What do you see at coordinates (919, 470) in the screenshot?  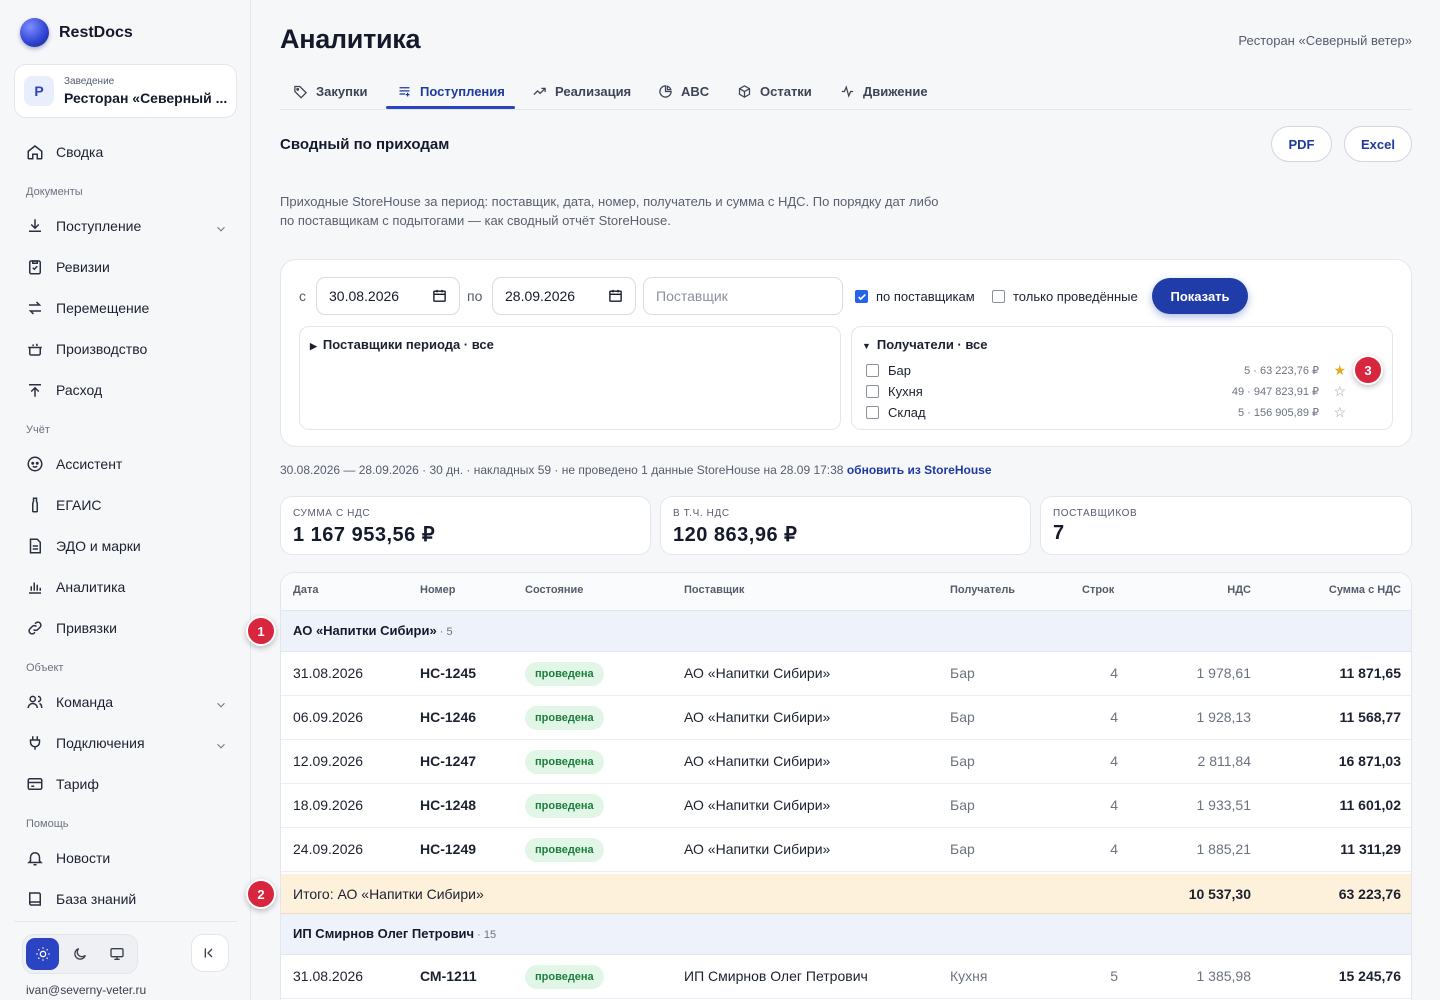 I see `refresh-storehouse-link: обновить из StoreHouse` at bounding box center [919, 470].